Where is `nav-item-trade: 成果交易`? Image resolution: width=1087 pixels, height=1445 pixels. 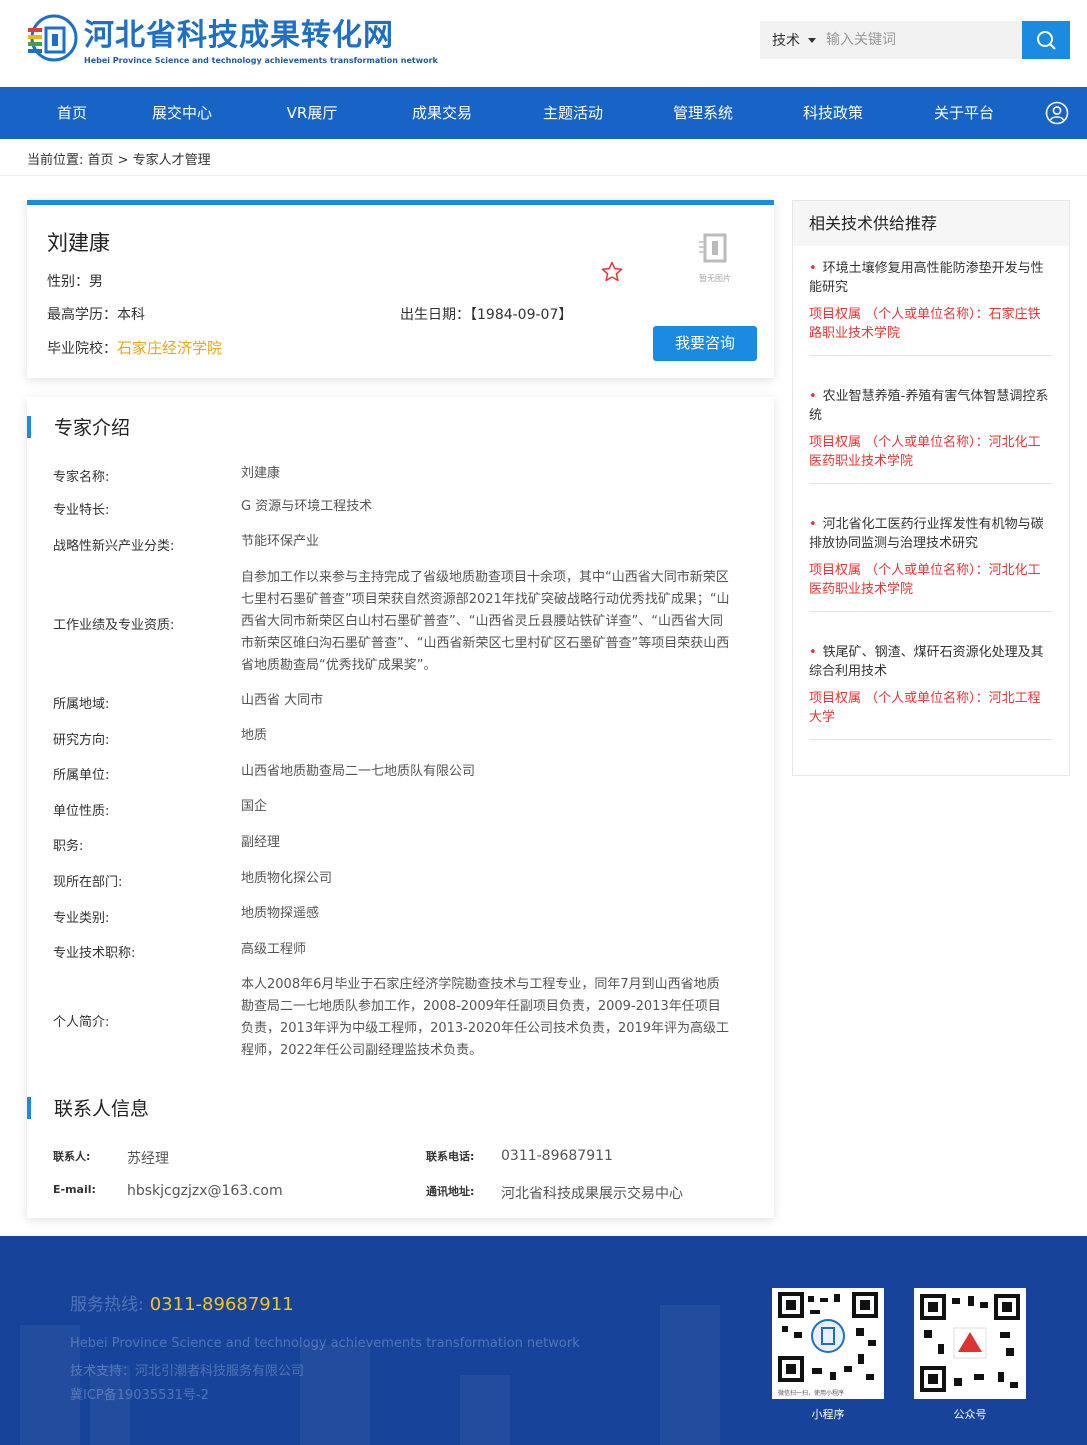 nav-item-trade: 成果交易 is located at coordinates (442, 113).